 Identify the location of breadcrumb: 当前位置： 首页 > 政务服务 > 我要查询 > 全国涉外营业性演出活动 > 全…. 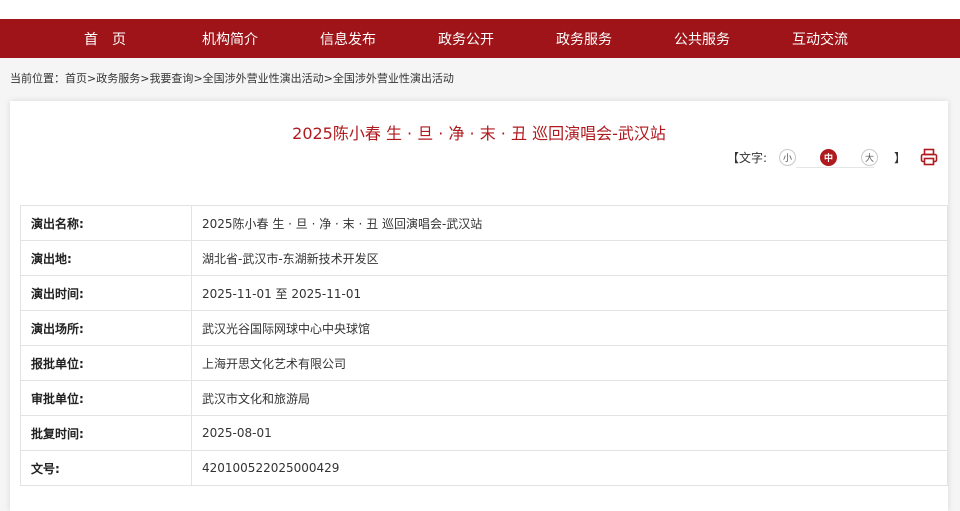
(480, 78).